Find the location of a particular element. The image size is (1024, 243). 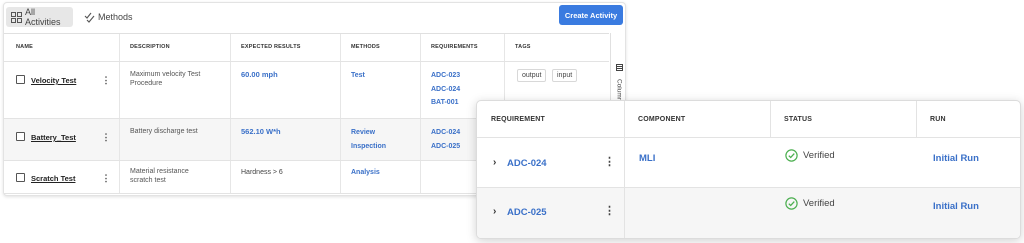

column-header-requirement: REQUIREMENT is located at coordinates (518, 119).